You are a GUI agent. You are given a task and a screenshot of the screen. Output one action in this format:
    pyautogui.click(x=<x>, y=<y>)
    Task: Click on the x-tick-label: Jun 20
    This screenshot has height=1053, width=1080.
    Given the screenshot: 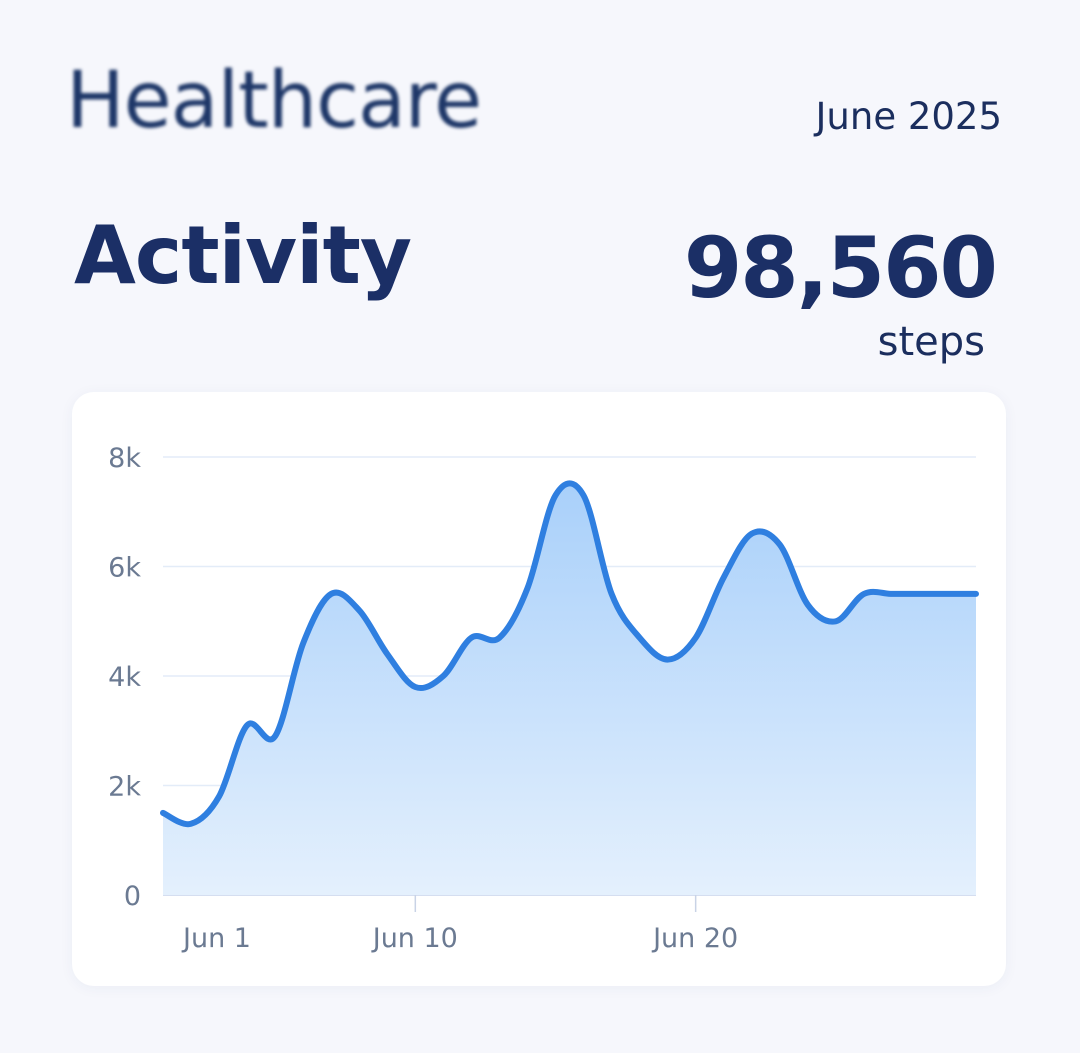 What is the action you would take?
    pyautogui.click(x=694, y=938)
    